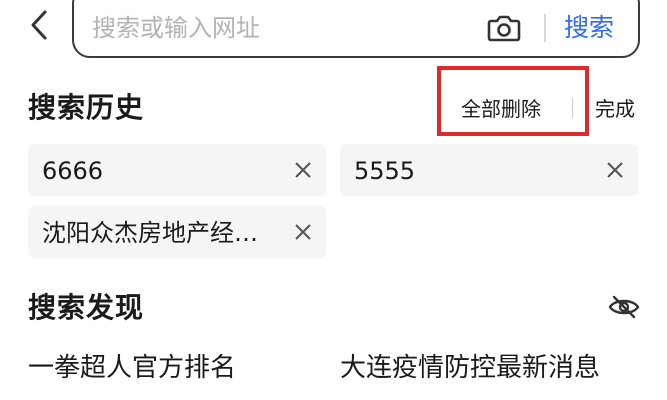  What do you see at coordinates (385, 171) in the screenshot?
I see `history-chip-label: 5555` at bounding box center [385, 171].